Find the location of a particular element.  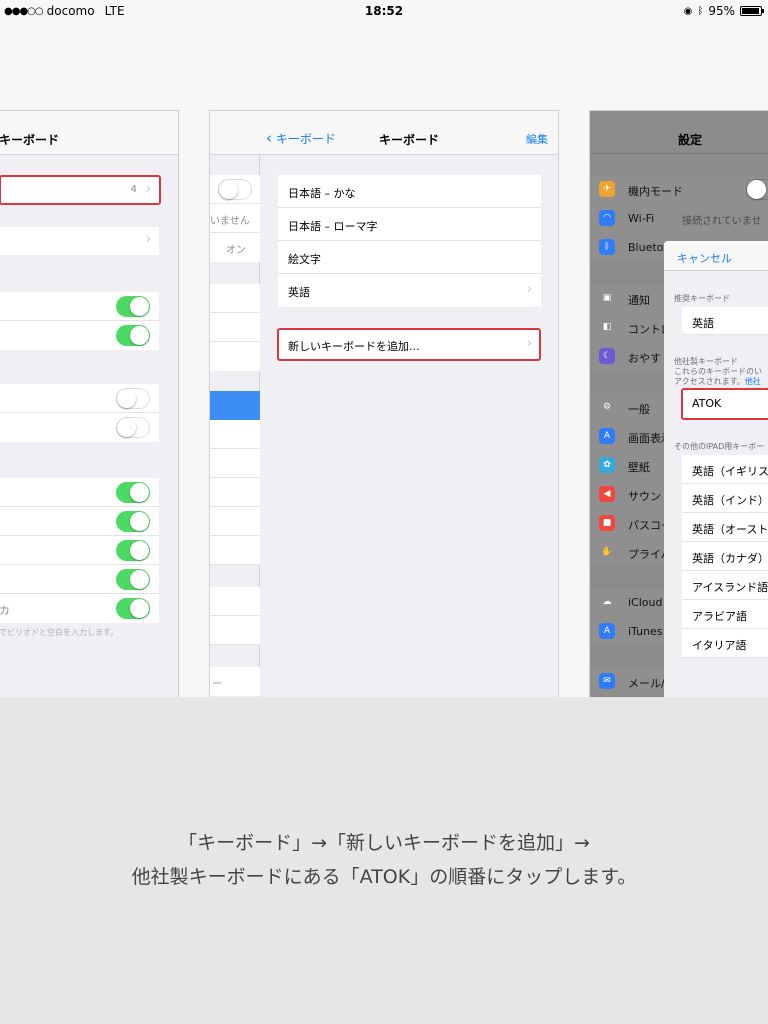

strip-row: いません is located at coordinates (235, 218).